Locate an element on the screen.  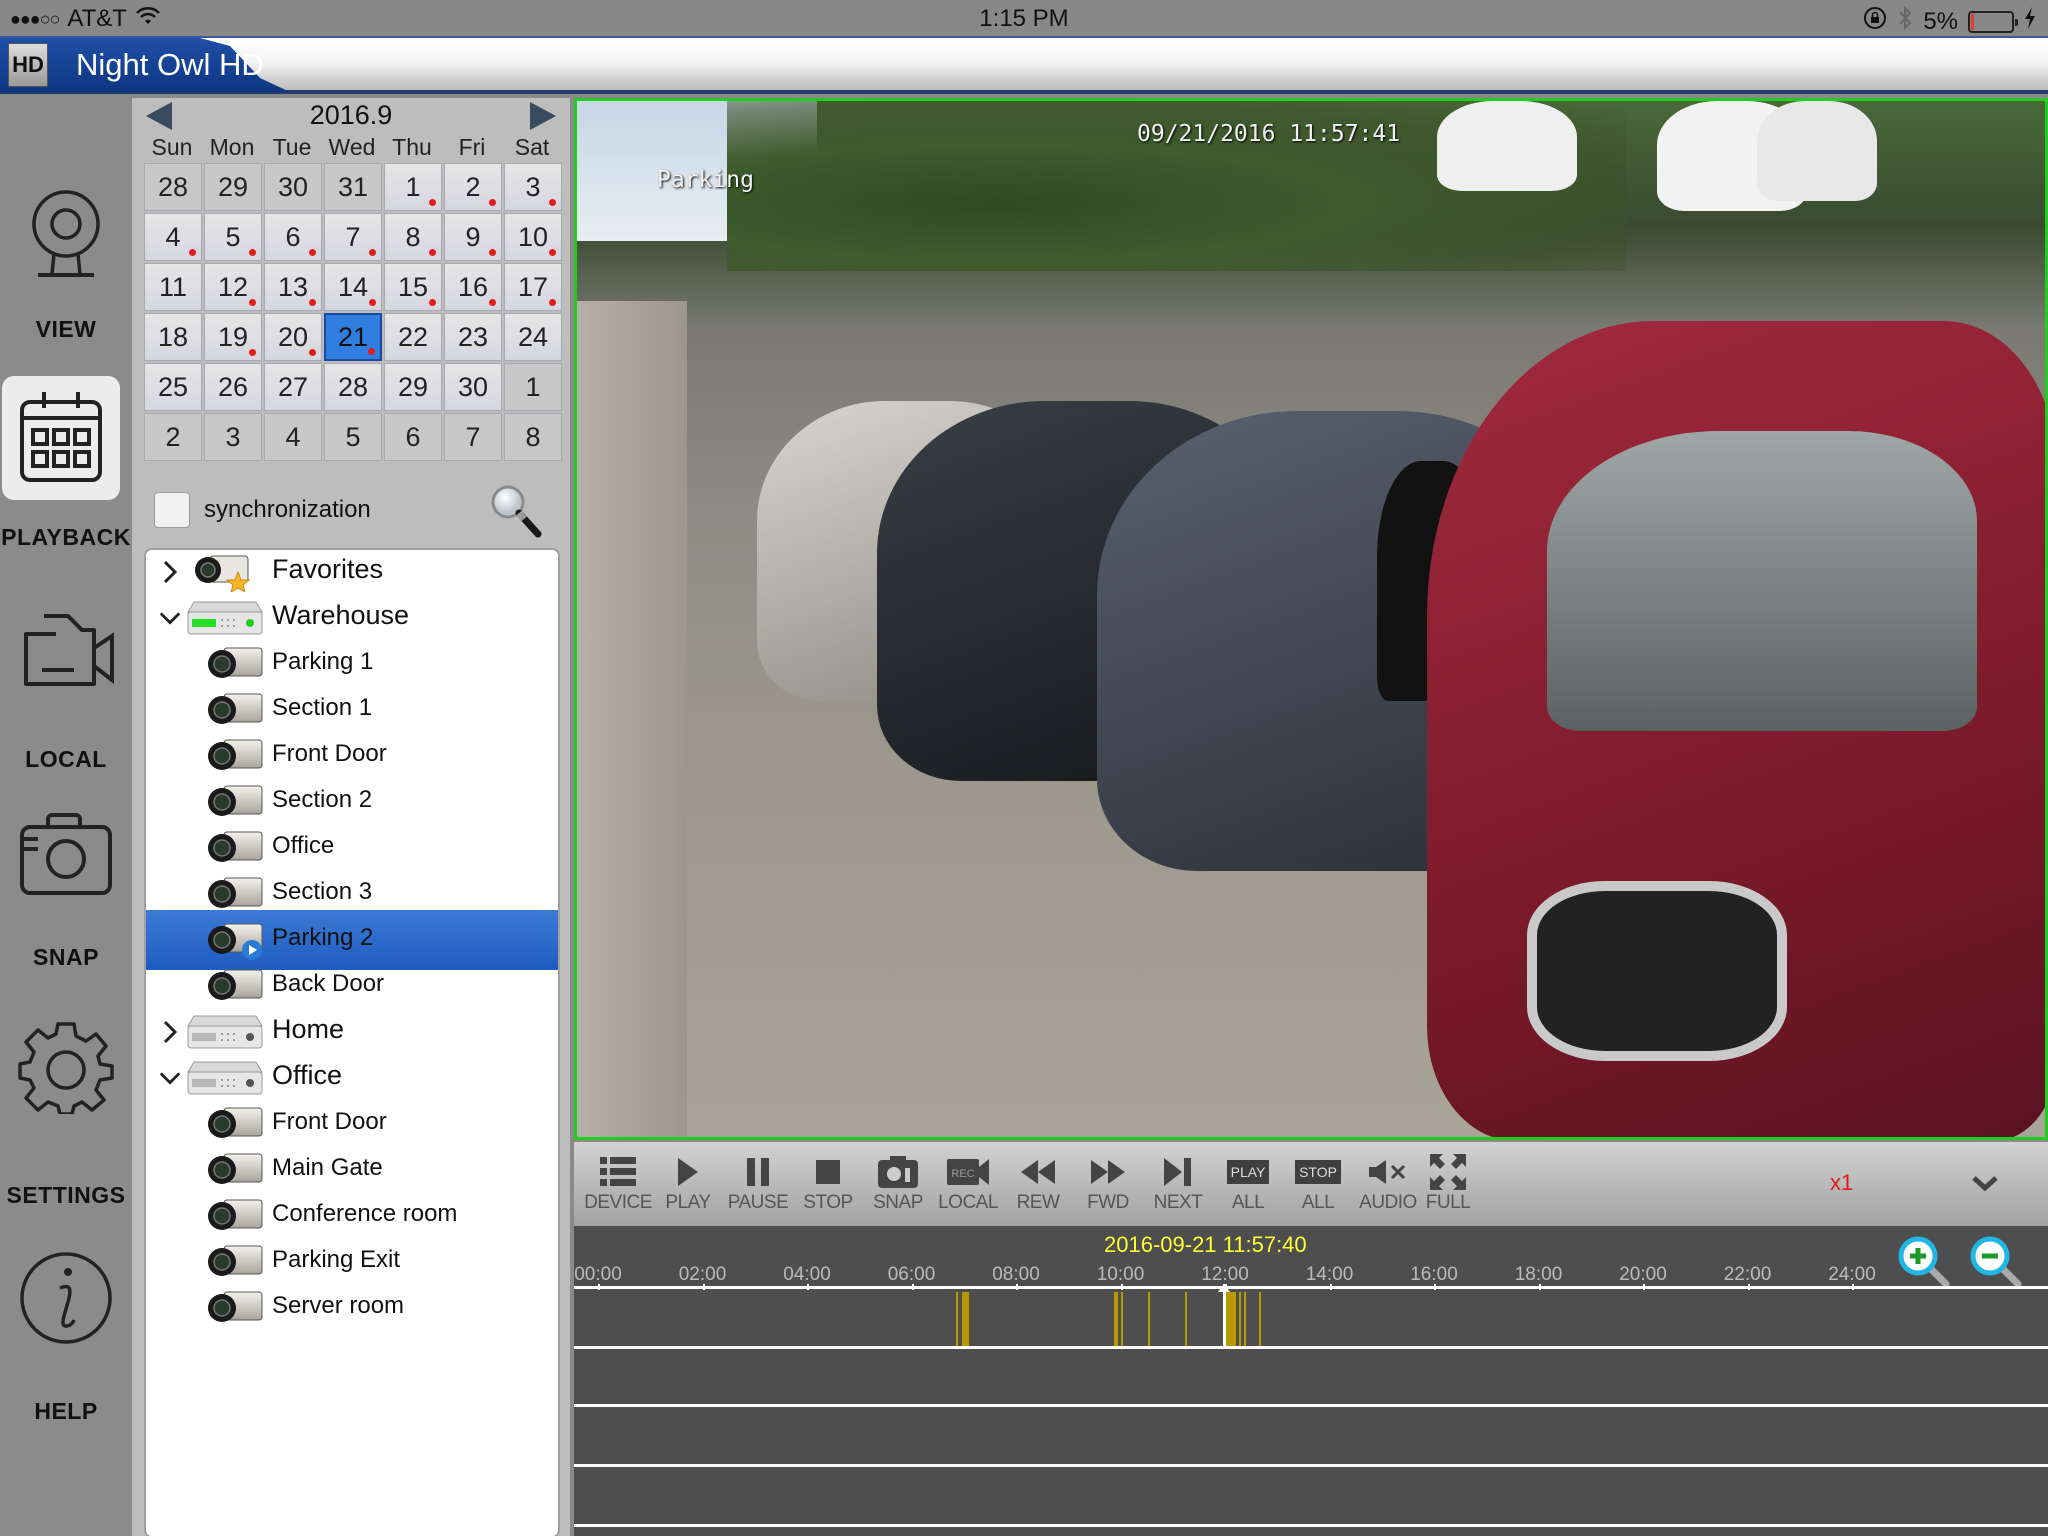
calendar-day: 23 is located at coordinates (473, 337).